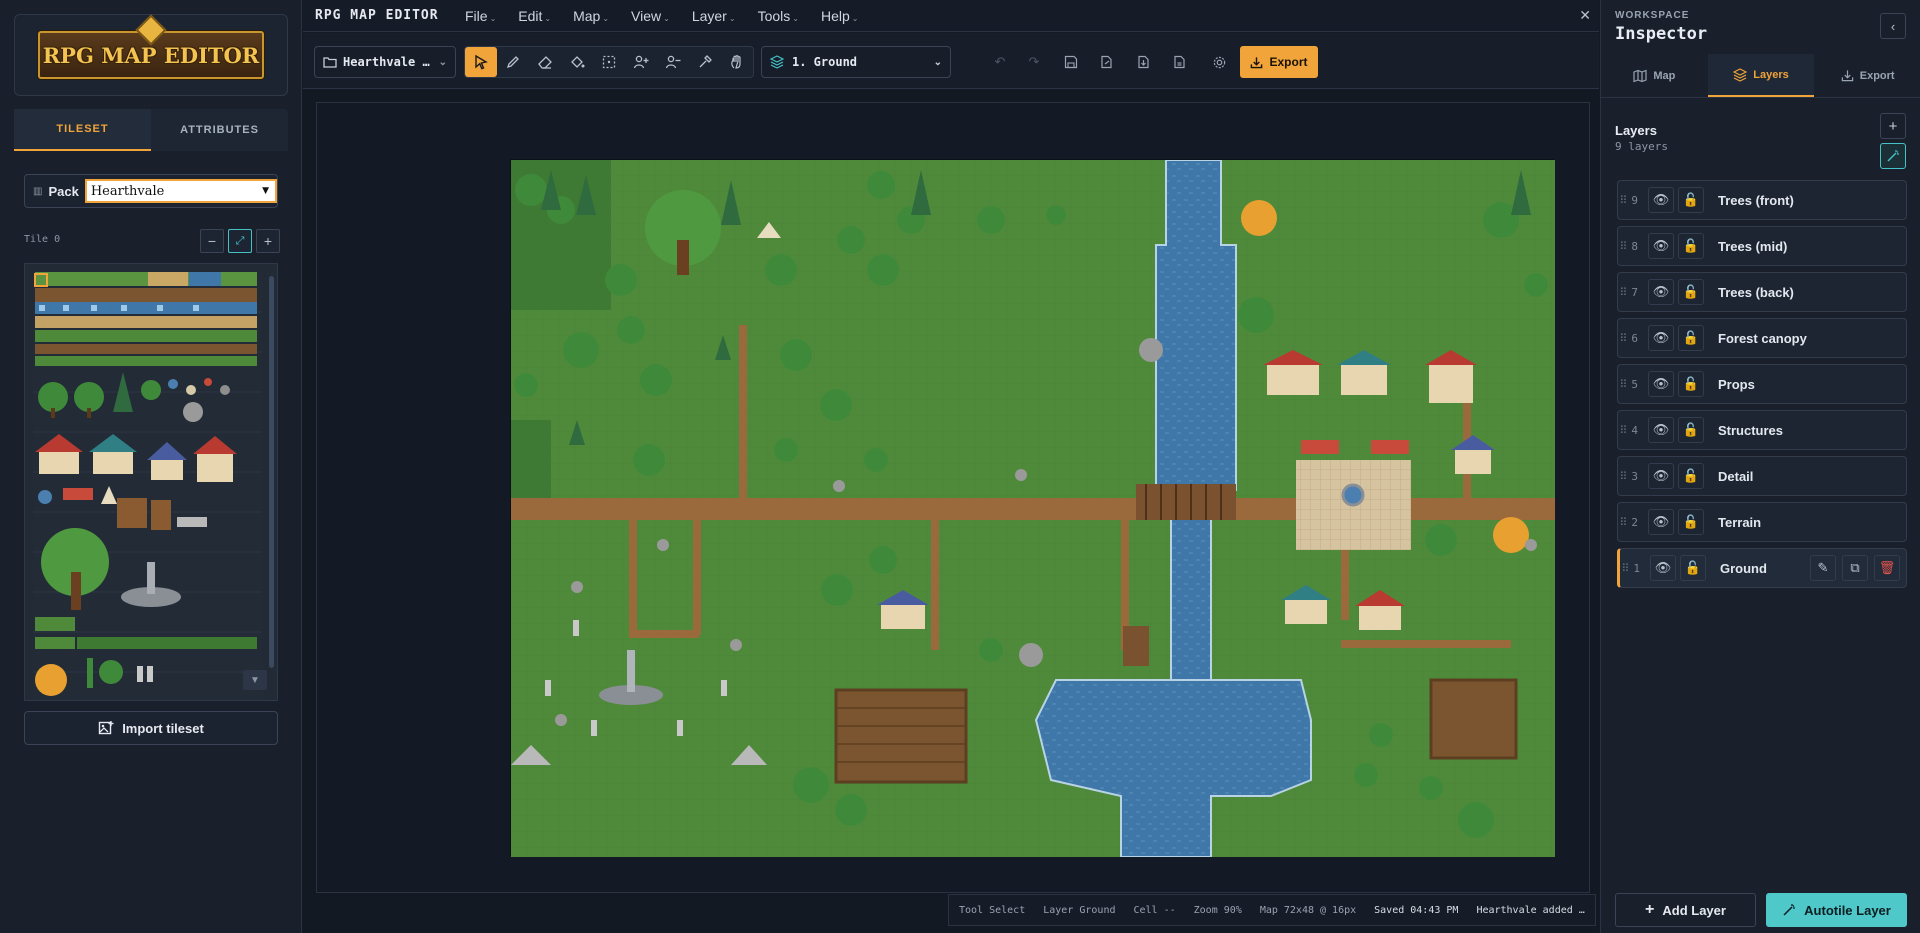 The height and width of the screenshot is (933, 1920). What do you see at coordinates (1762, 568) in the screenshot?
I see `layer-row-ground: ⠿ 1 👁 🔓 Ground ✎ ⧉ 🗑` at bounding box center [1762, 568].